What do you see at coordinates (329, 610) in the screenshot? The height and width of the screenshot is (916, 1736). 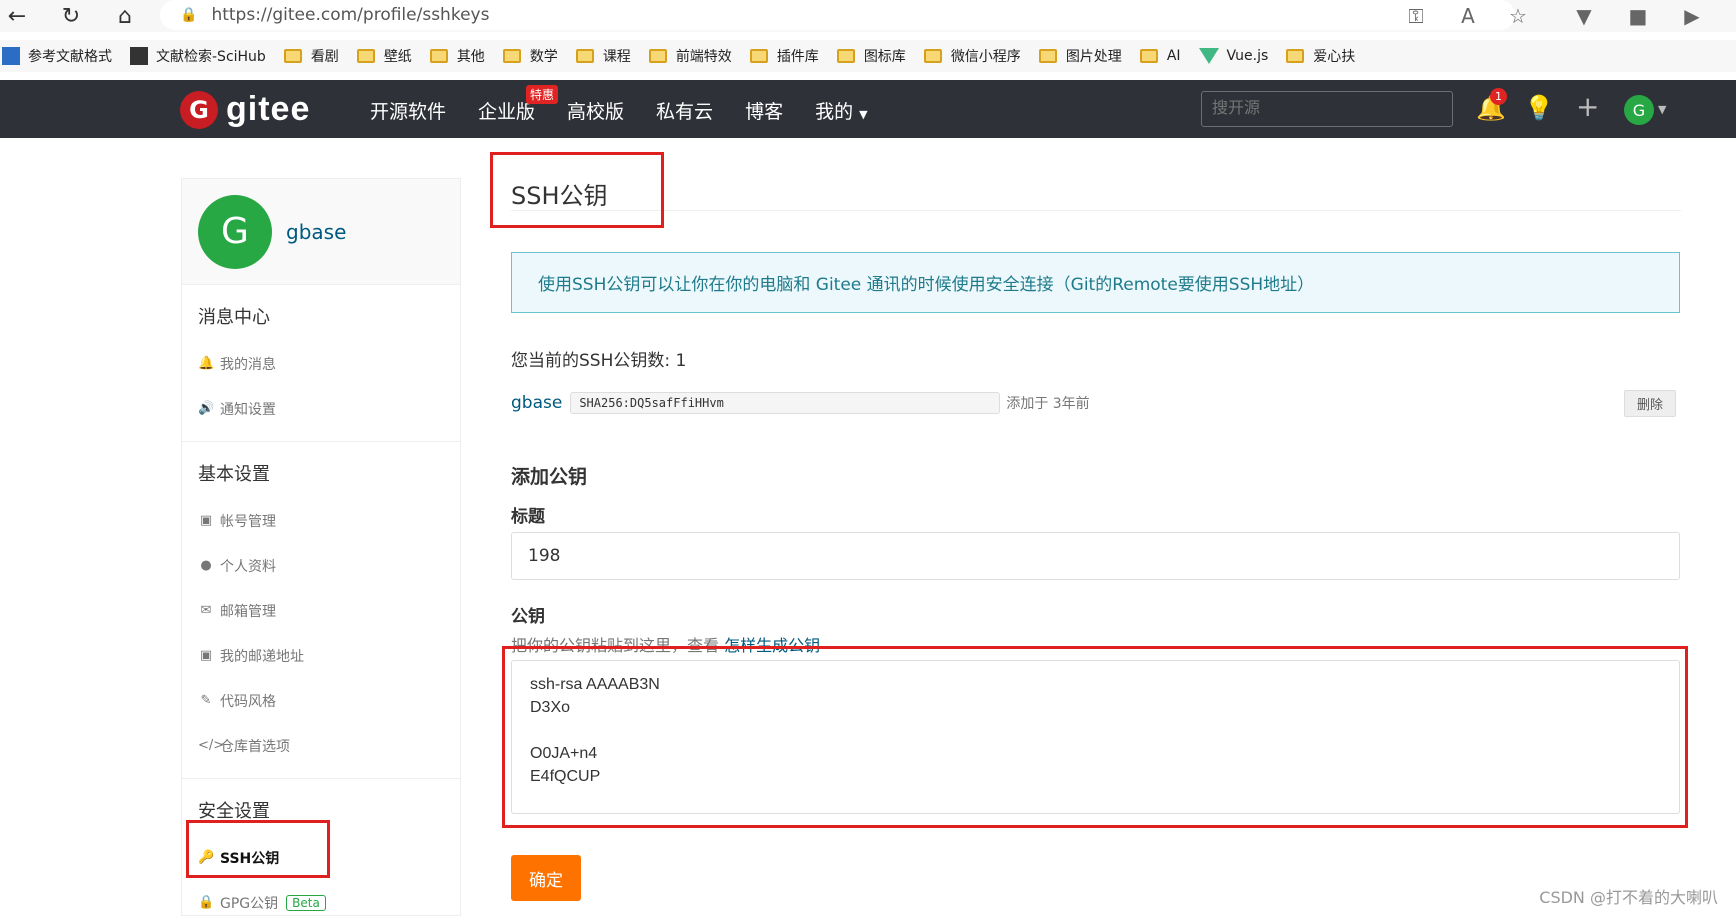 I see `sidebar-item: ✉ 邮箱管理` at bounding box center [329, 610].